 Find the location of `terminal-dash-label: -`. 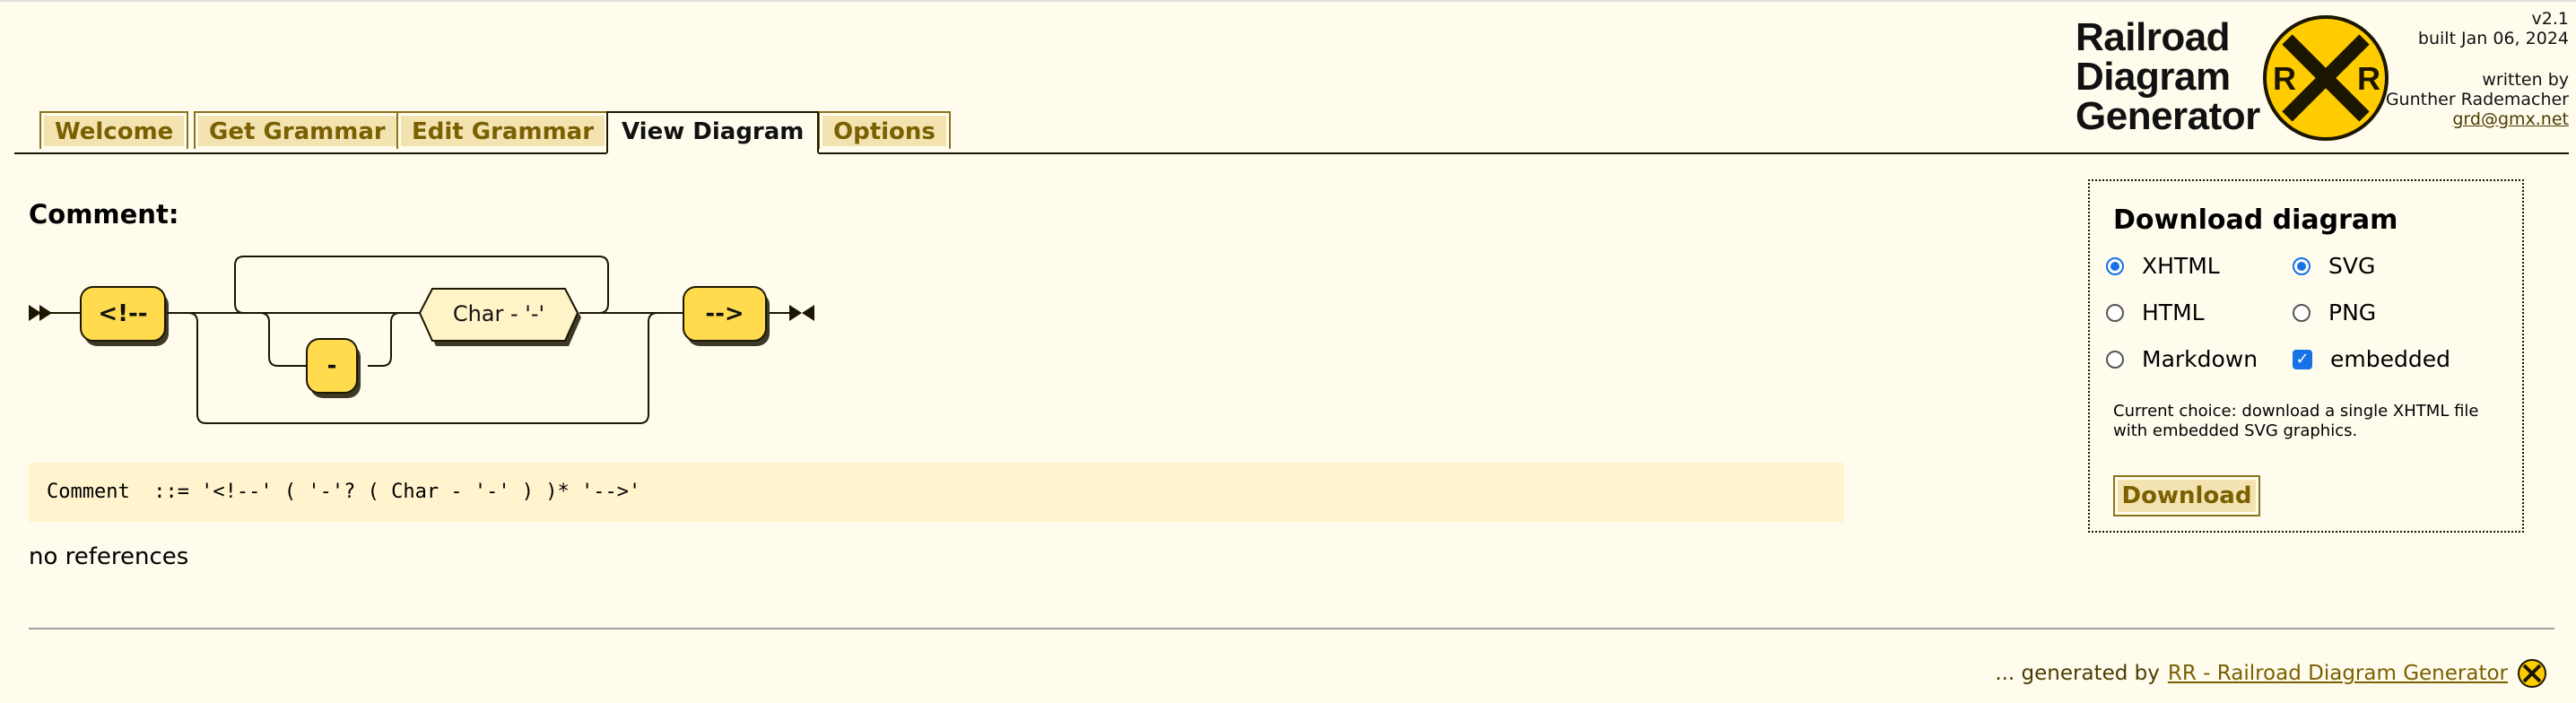

terminal-dash-label: - is located at coordinates (332, 365).